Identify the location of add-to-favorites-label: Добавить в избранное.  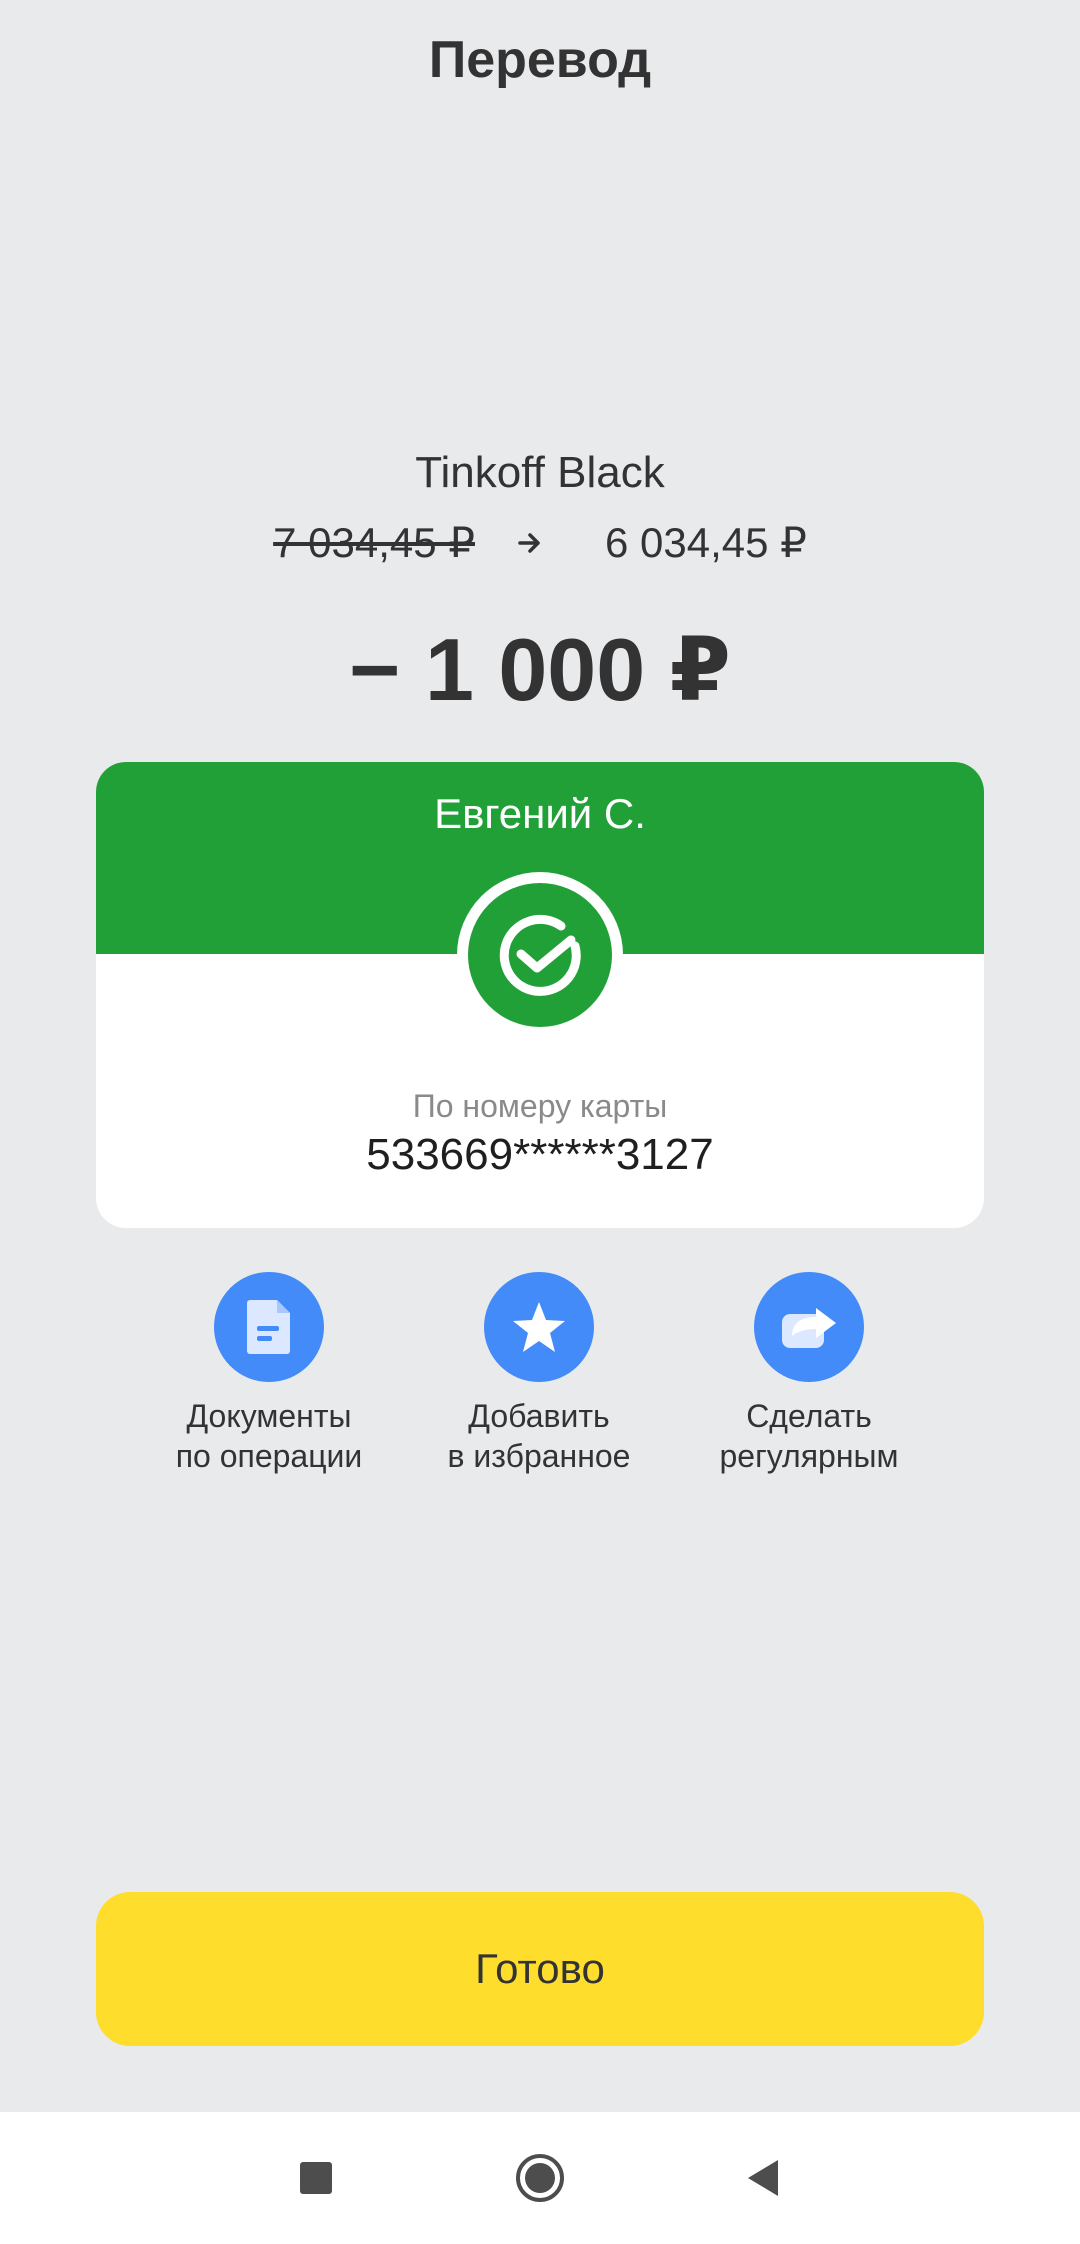
(539, 1436).